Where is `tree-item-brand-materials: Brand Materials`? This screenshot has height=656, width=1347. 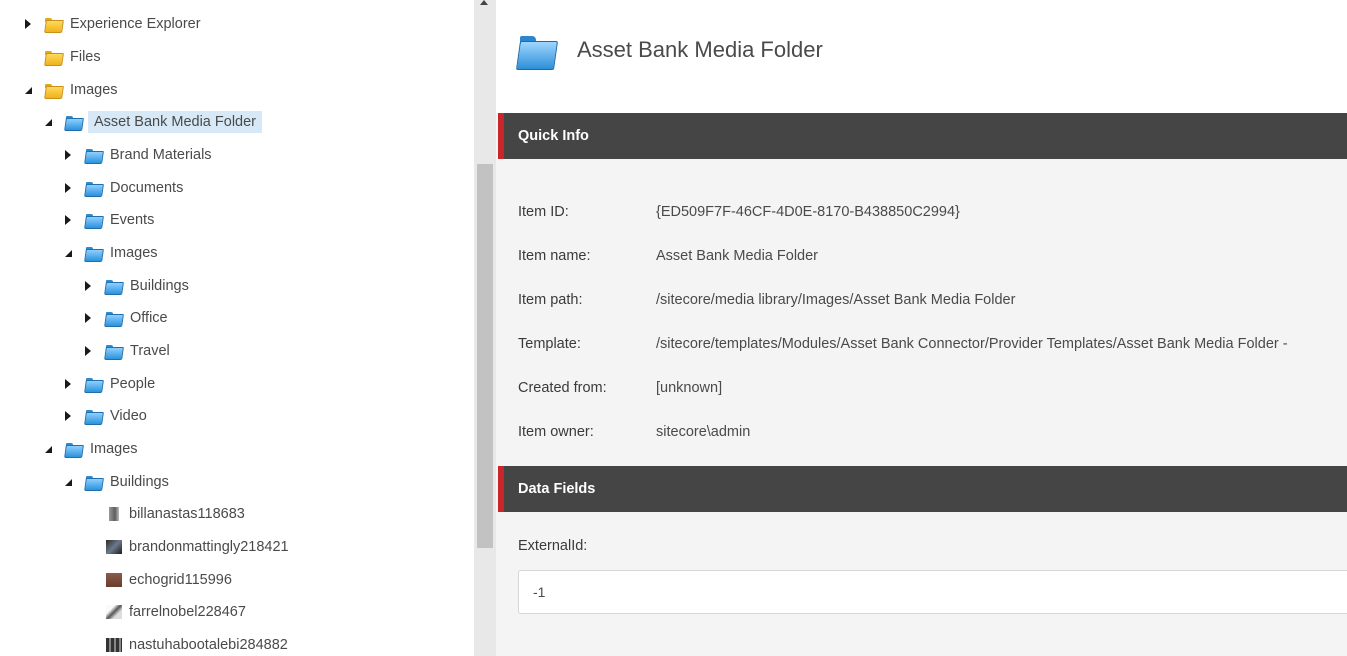
tree-item-brand-materials: Brand Materials is located at coordinates (137, 155).